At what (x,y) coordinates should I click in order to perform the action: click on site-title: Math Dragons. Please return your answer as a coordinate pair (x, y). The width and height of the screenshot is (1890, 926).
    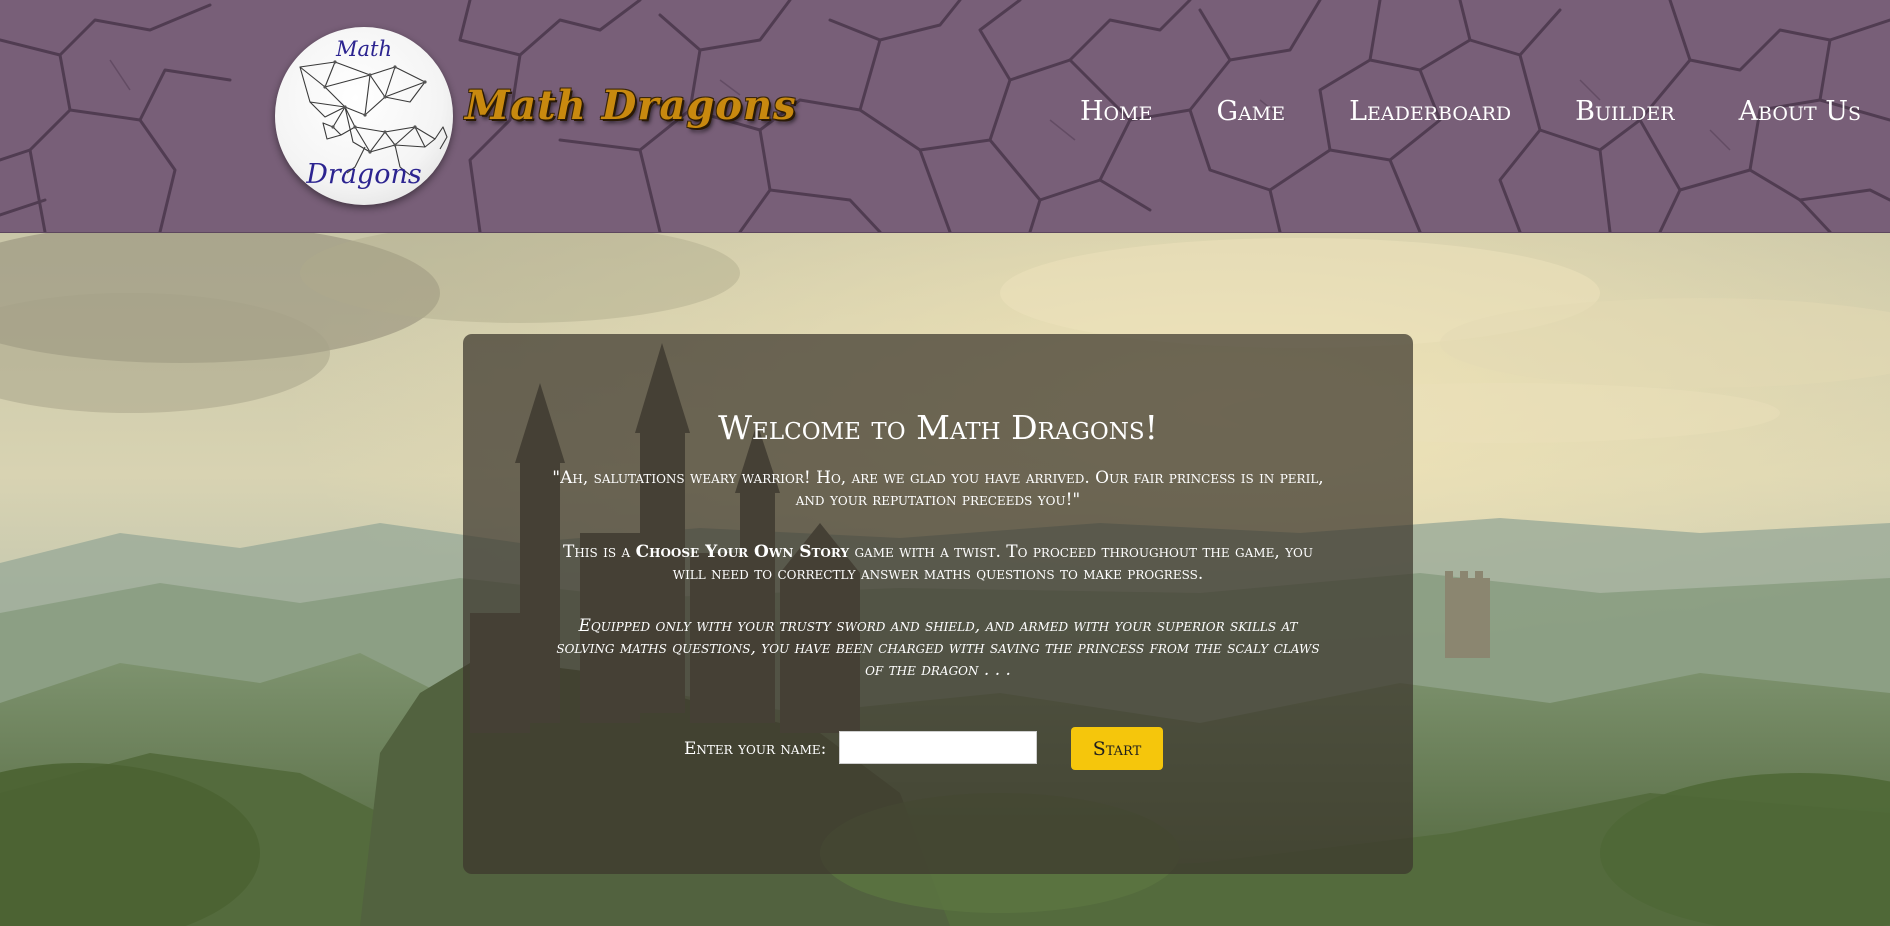
    Looking at the image, I should click on (631, 105).